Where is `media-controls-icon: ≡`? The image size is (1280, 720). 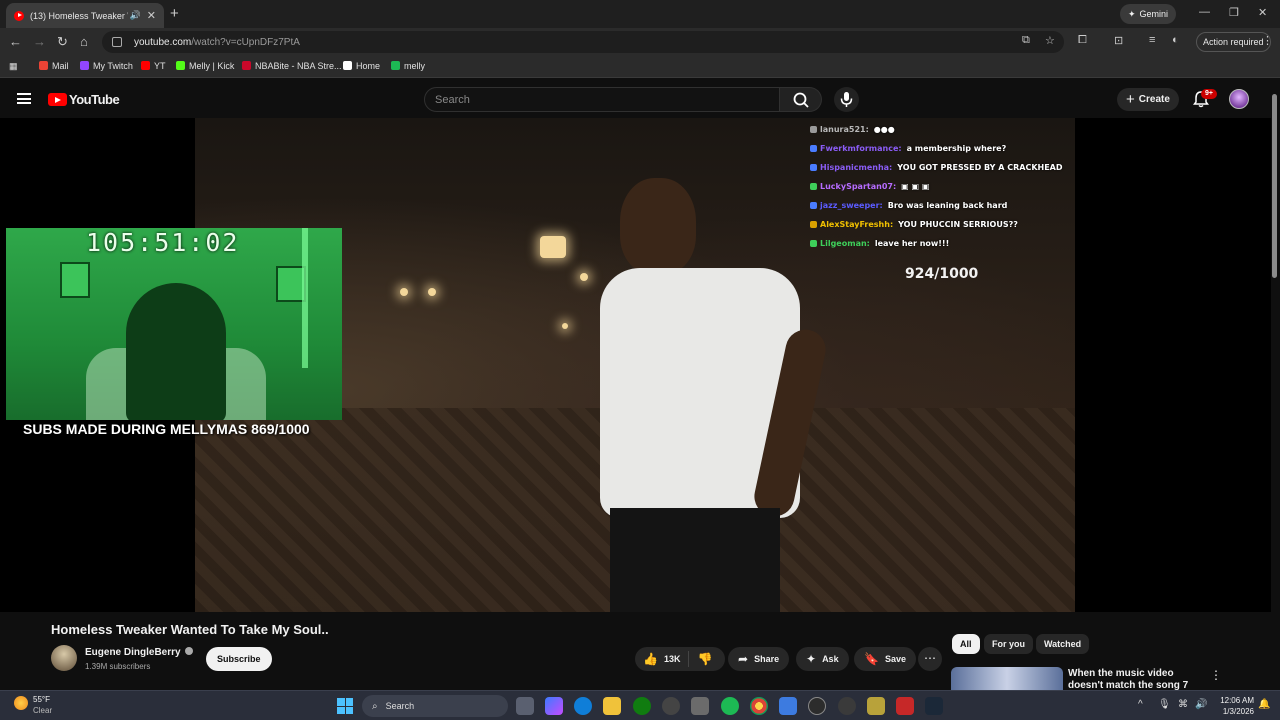 media-controls-icon: ≡ is located at coordinates (1152, 40).